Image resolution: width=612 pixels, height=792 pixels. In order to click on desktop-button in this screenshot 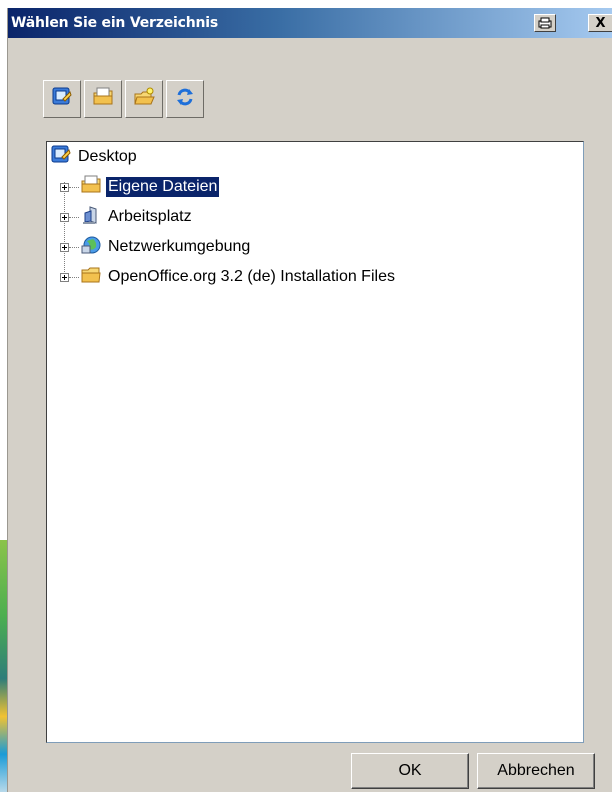, I will do `click(62, 99)`.